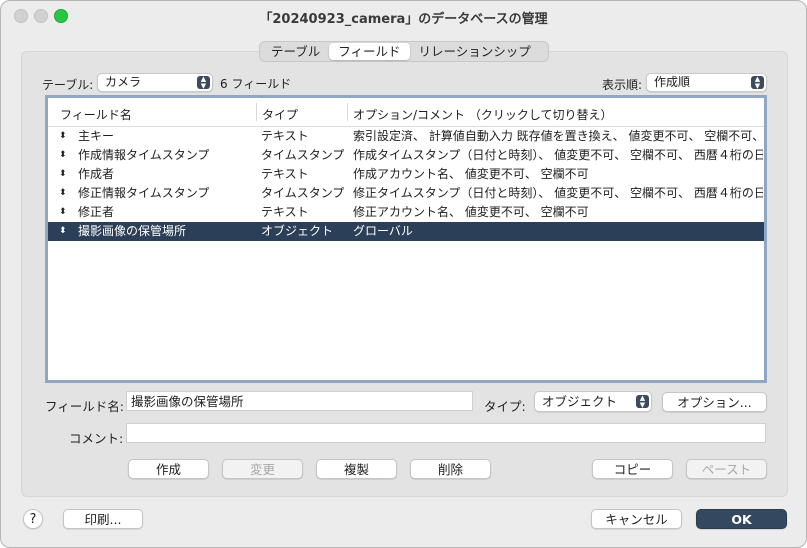  Describe the element at coordinates (96, 136) in the screenshot. I see `field-name-cell: 主キー` at that location.